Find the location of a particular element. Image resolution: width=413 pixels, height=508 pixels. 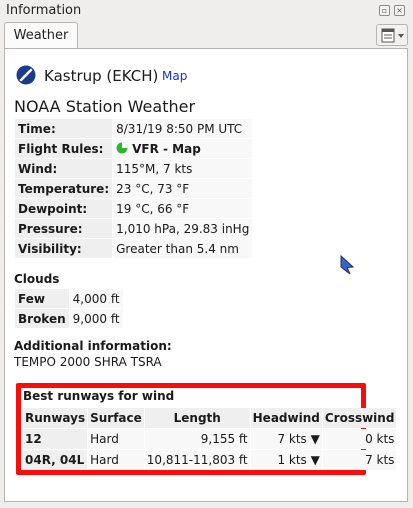

table-row: Dewpoint: 19 °C, 66 °F is located at coordinates (134, 208).